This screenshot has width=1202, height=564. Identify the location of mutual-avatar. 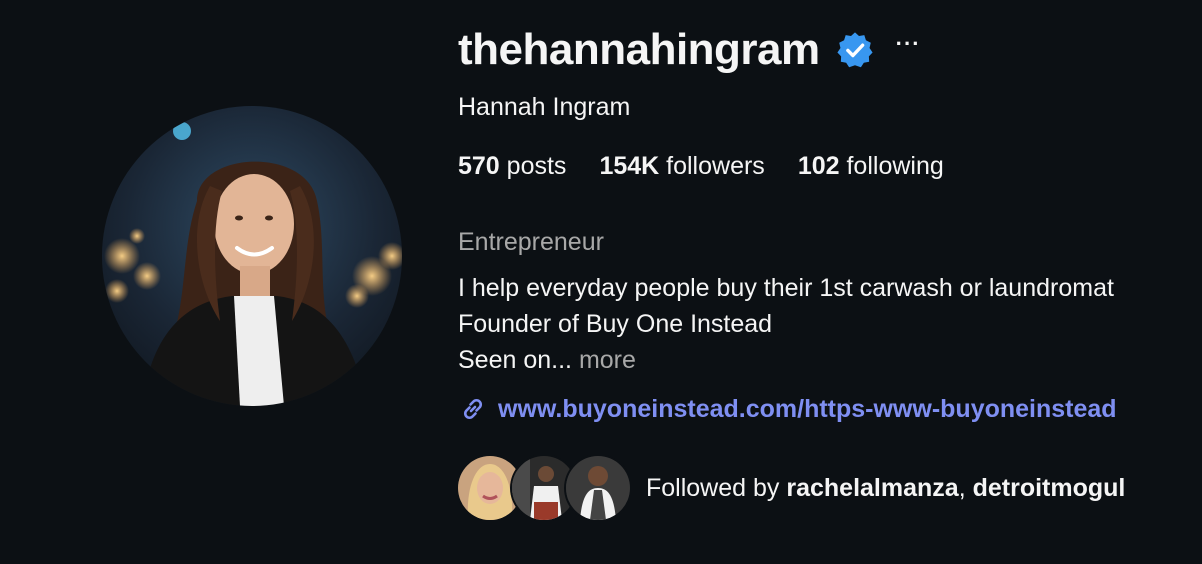
(598, 488).